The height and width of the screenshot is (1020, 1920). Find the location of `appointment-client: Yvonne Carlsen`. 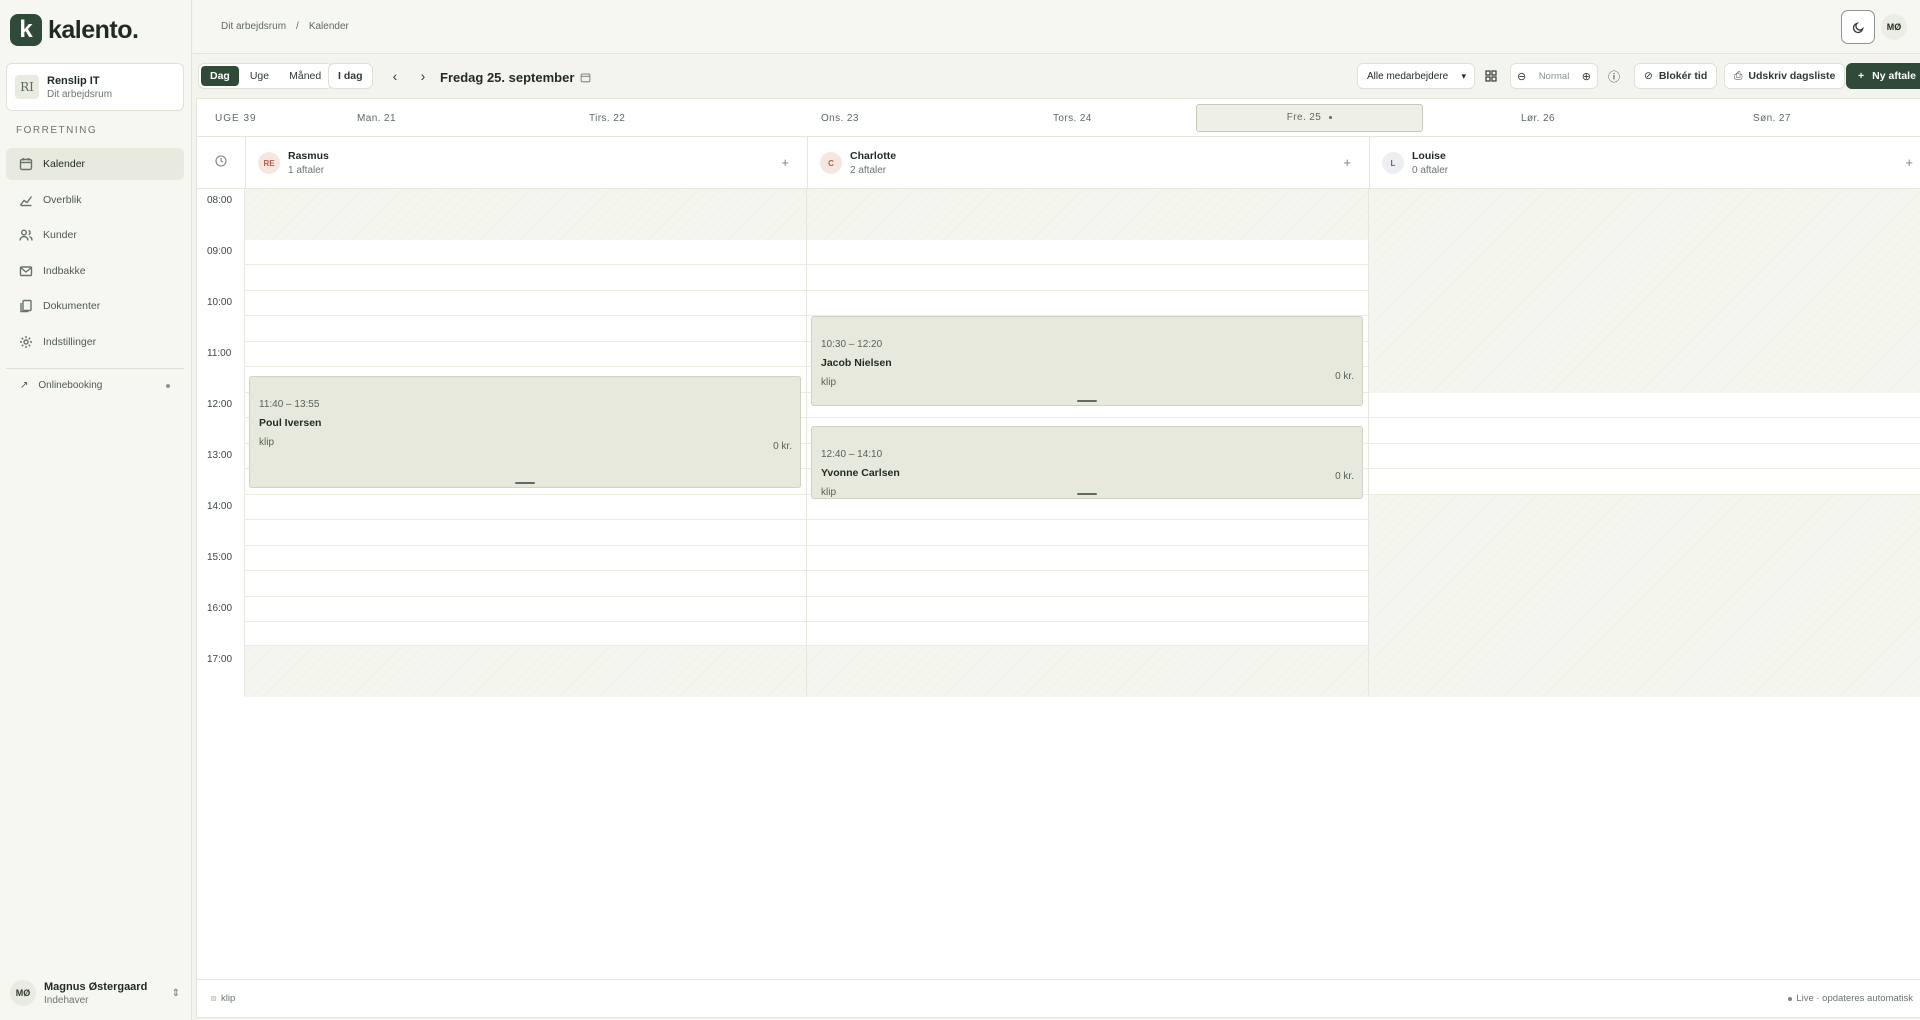

appointment-client: Yvonne Carlsen is located at coordinates (860, 473).